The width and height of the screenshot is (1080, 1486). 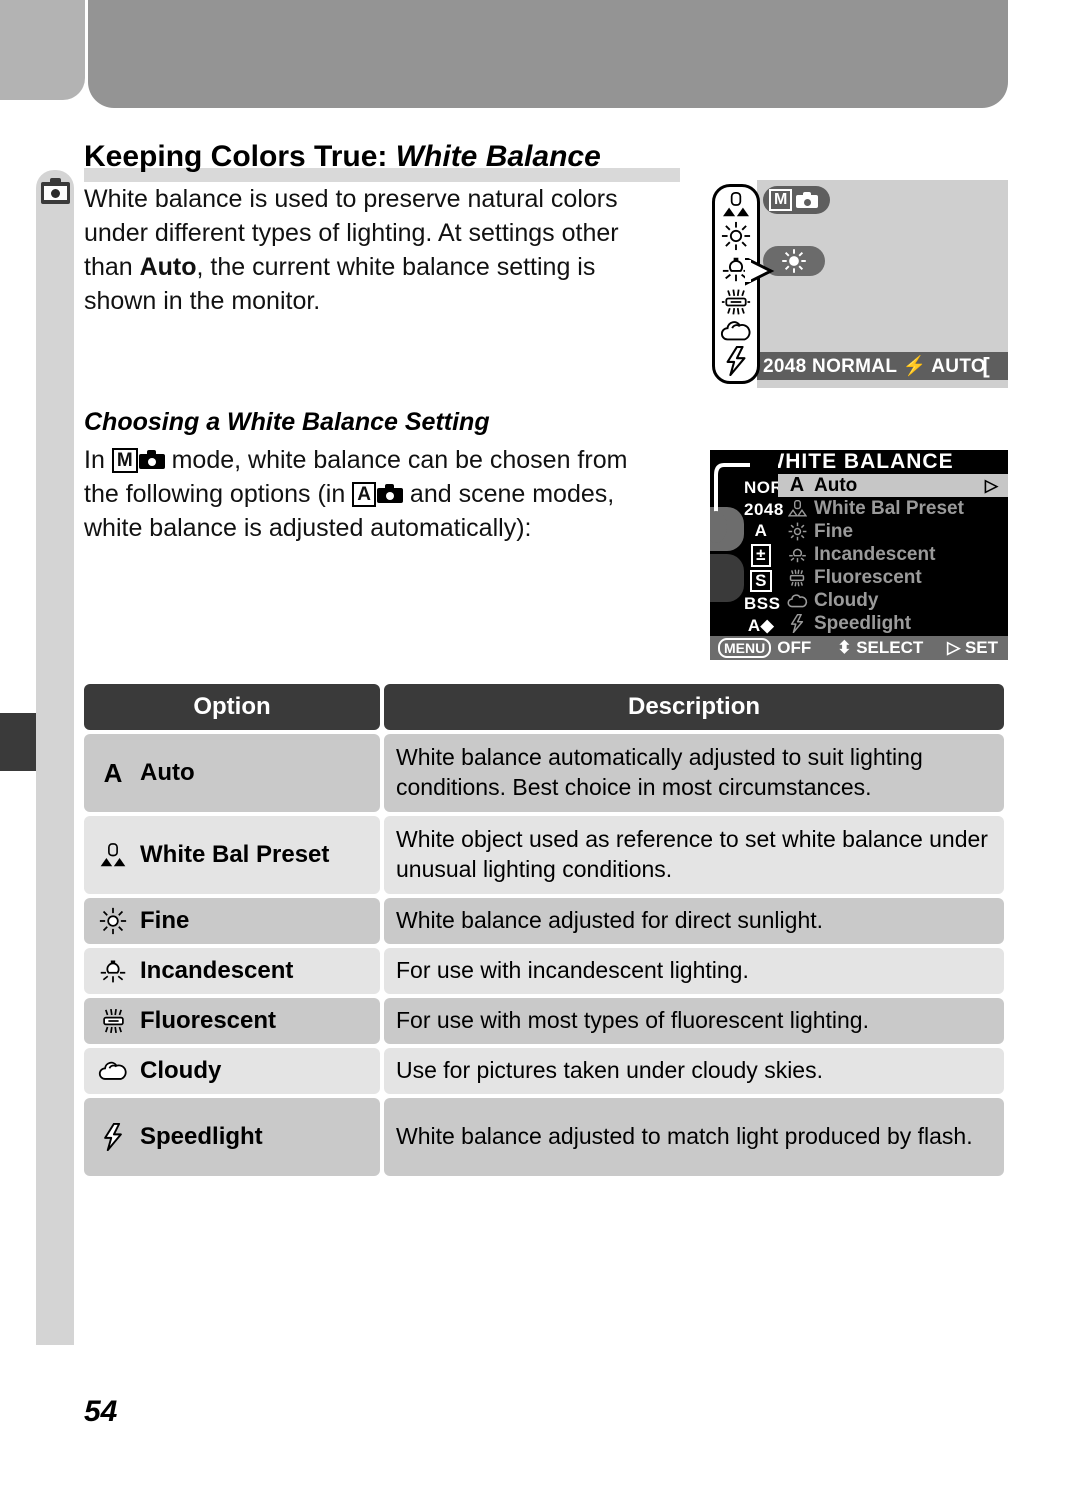 I want to click on intro-line-3-a: than, so click(x=112, y=267).